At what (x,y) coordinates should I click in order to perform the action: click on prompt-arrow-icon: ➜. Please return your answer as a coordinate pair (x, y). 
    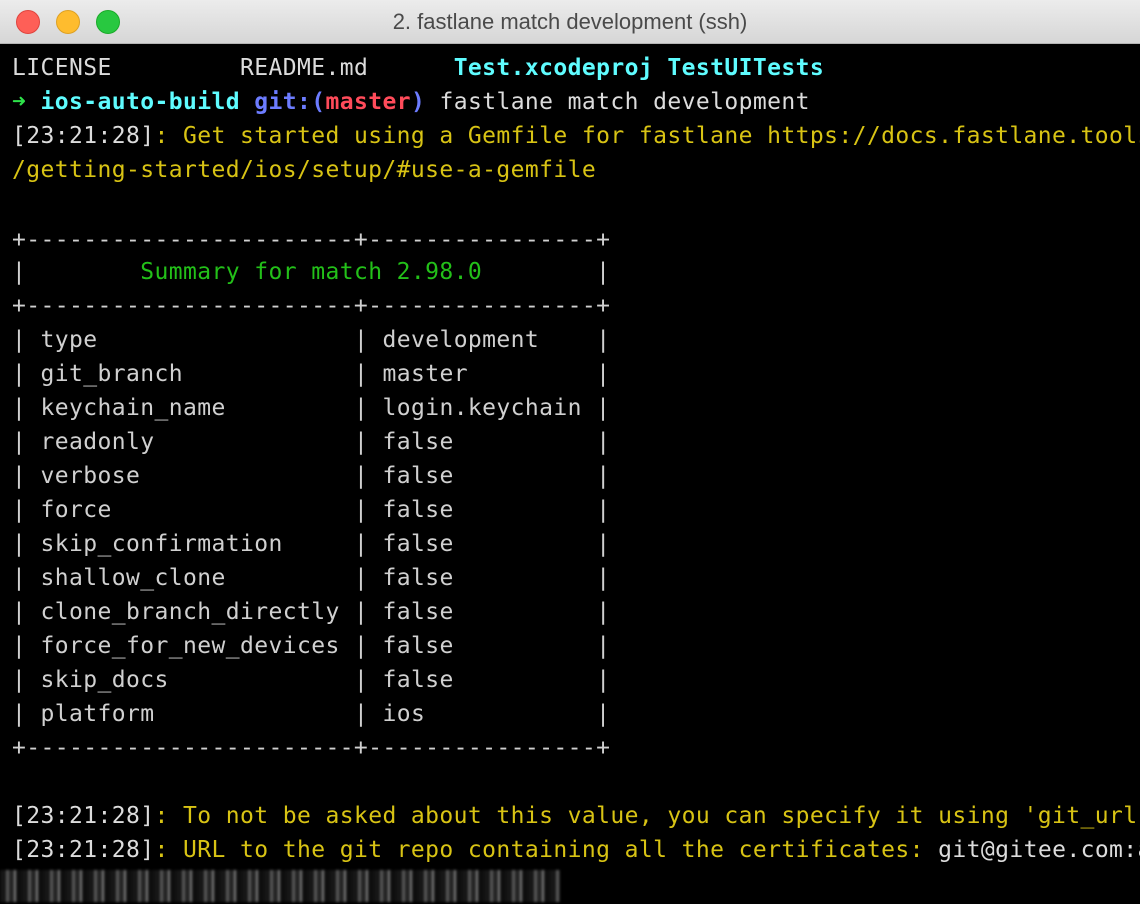
    Looking at the image, I should click on (19, 102).